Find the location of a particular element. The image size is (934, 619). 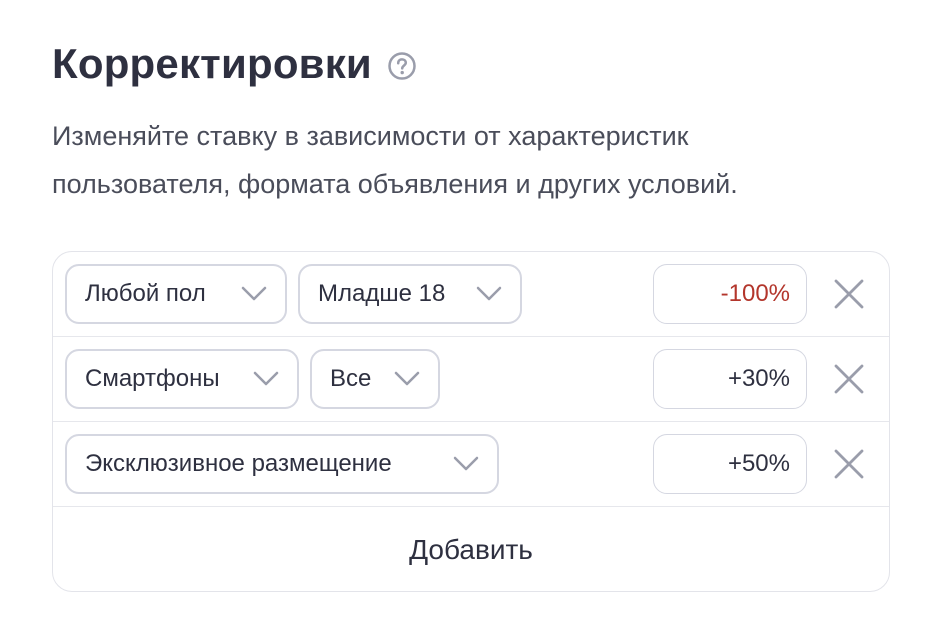

add-button: Добавить is located at coordinates (471, 549).